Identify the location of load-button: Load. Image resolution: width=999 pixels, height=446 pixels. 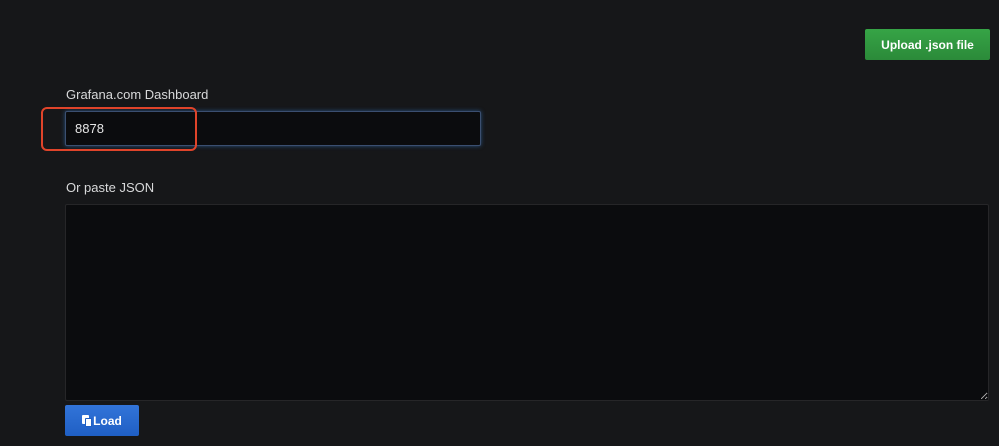
(102, 420).